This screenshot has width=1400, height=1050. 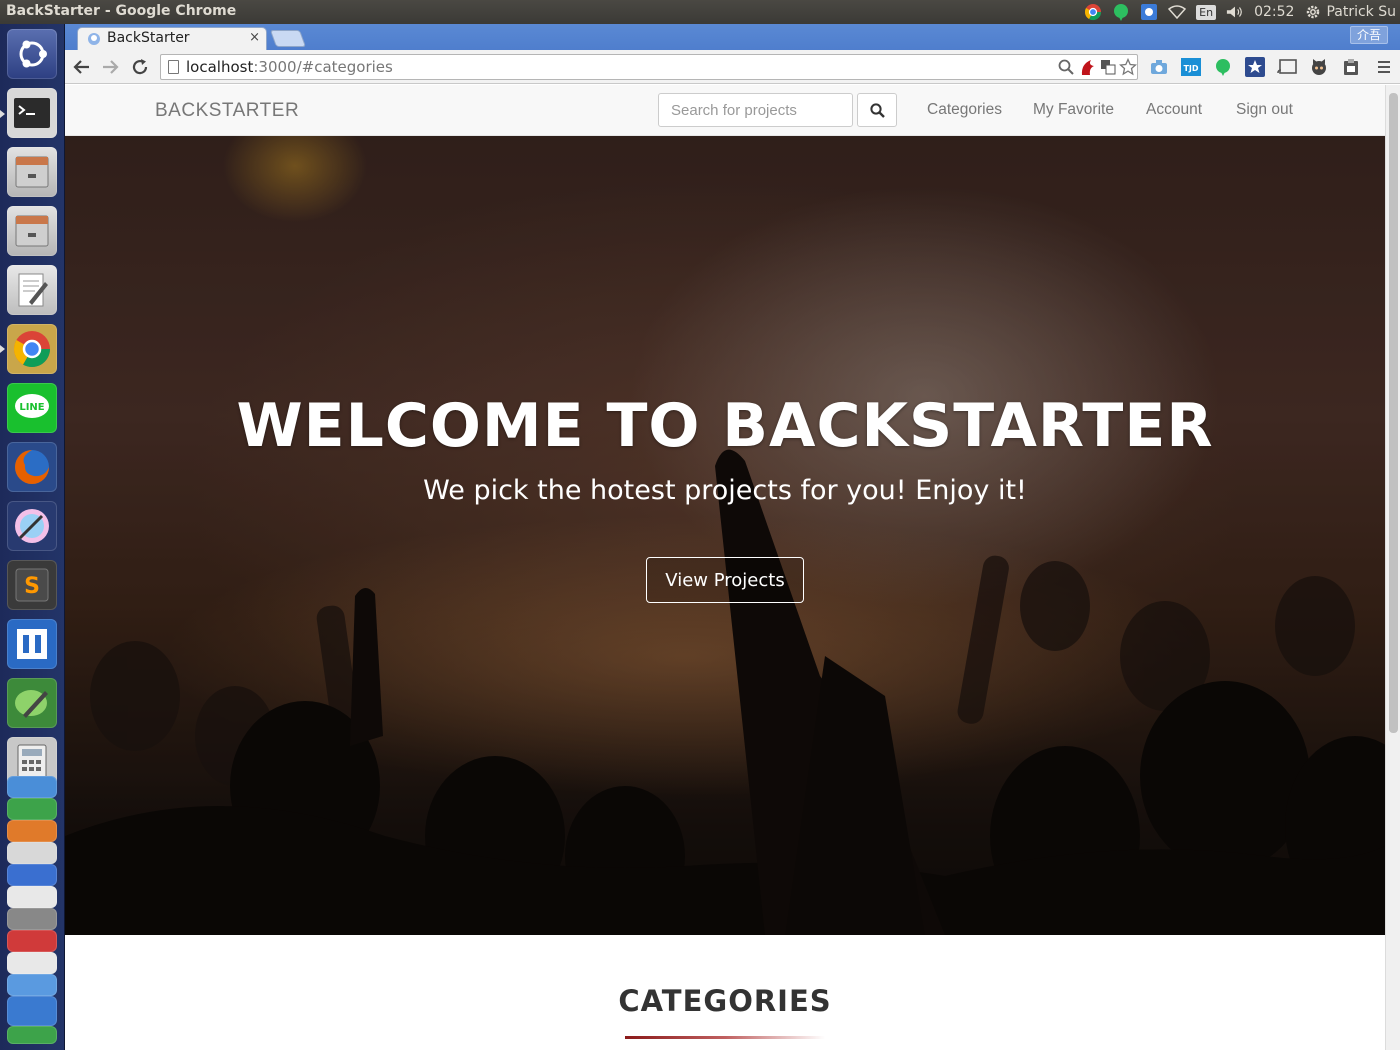 I want to click on extension-red-icon, so click(x=1088, y=67).